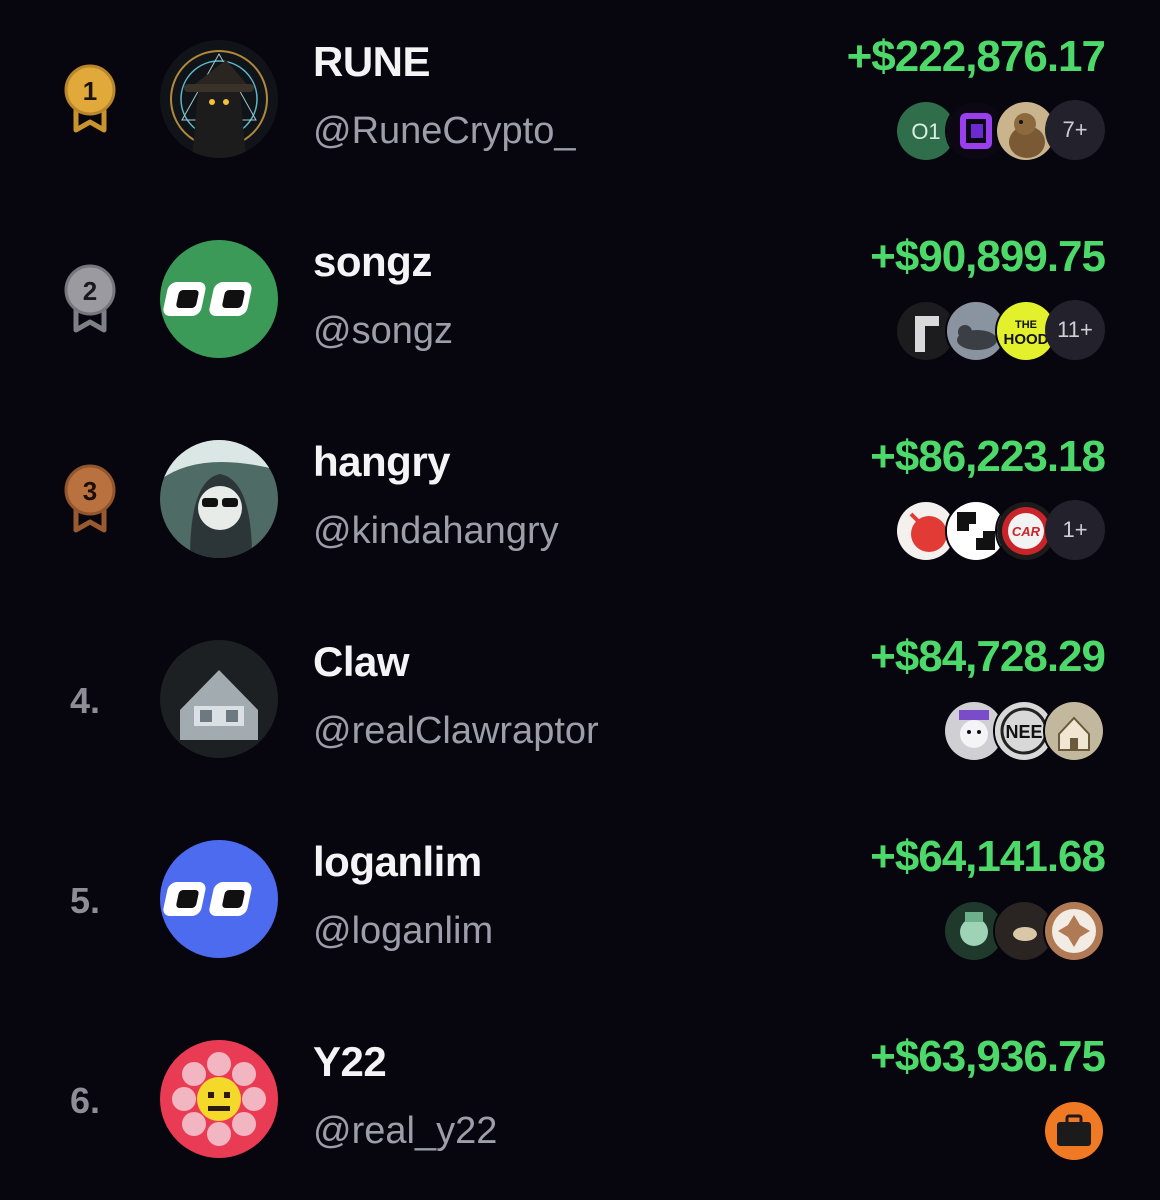 The width and height of the screenshot is (1160, 1200). What do you see at coordinates (1075, 130) in the screenshot?
I see `more-tokens-count: 7+` at bounding box center [1075, 130].